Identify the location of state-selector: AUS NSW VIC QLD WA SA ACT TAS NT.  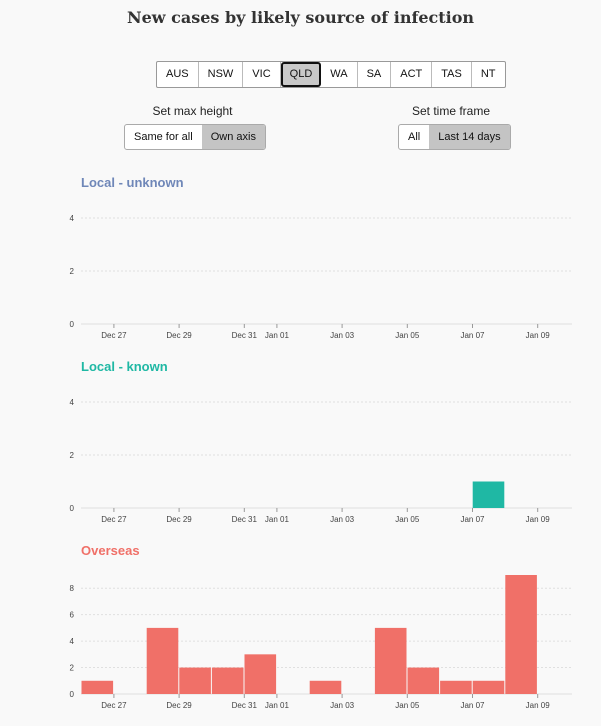
(331, 74).